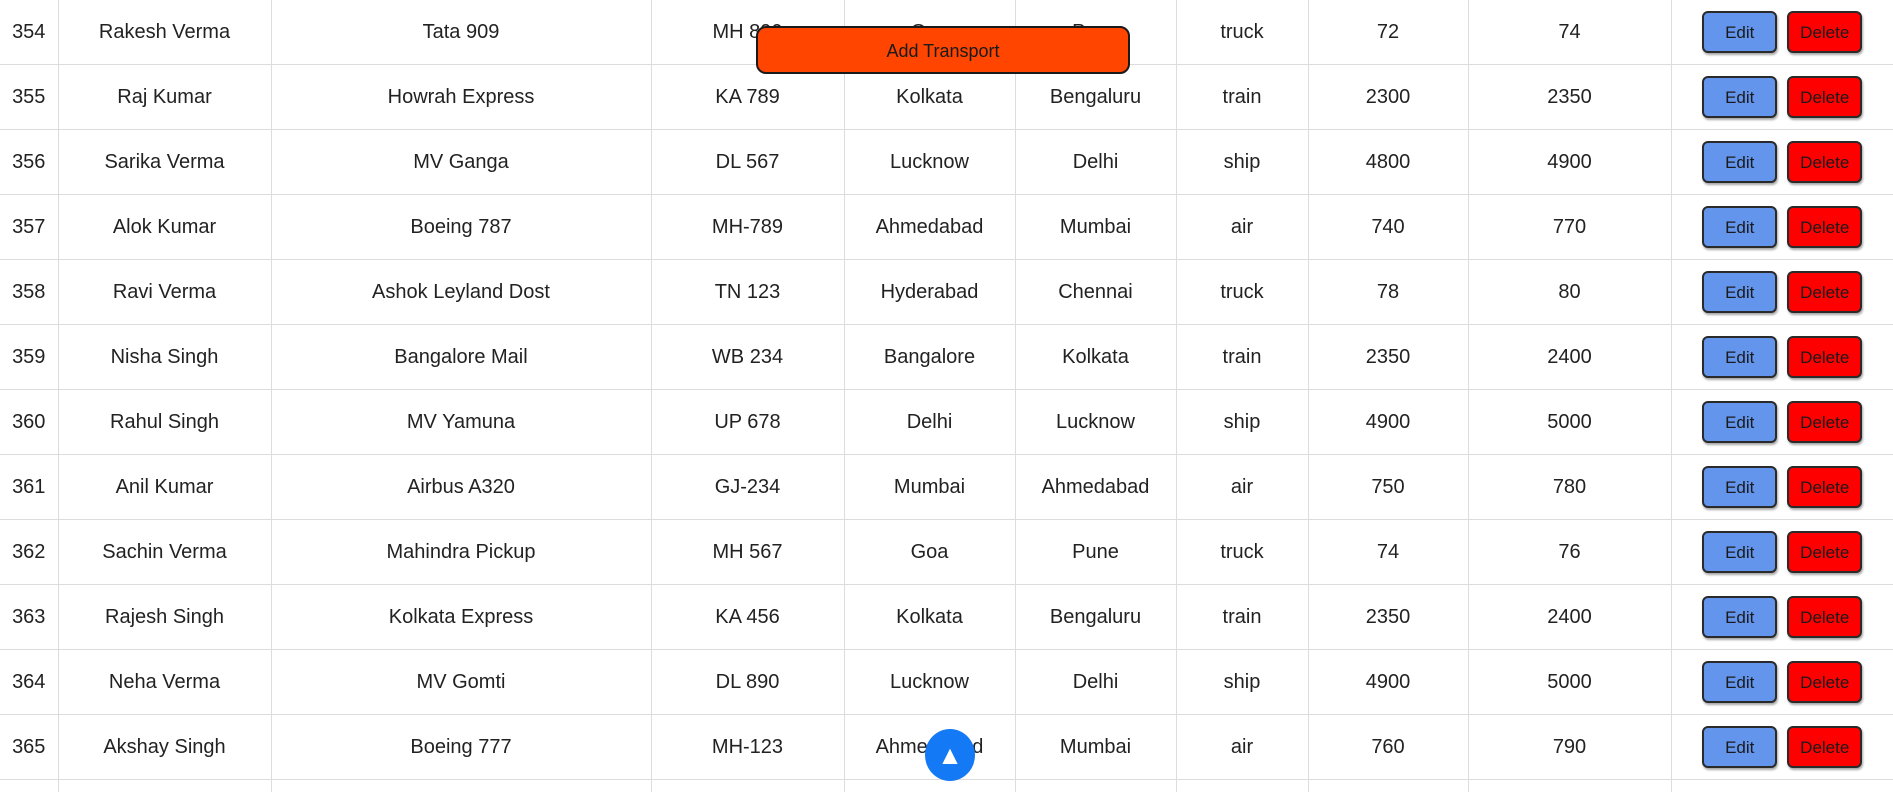  What do you see at coordinates (1388, 227) in the screenshot?
I see `value-1-cell: 740` at bounding box center [1388, 227].